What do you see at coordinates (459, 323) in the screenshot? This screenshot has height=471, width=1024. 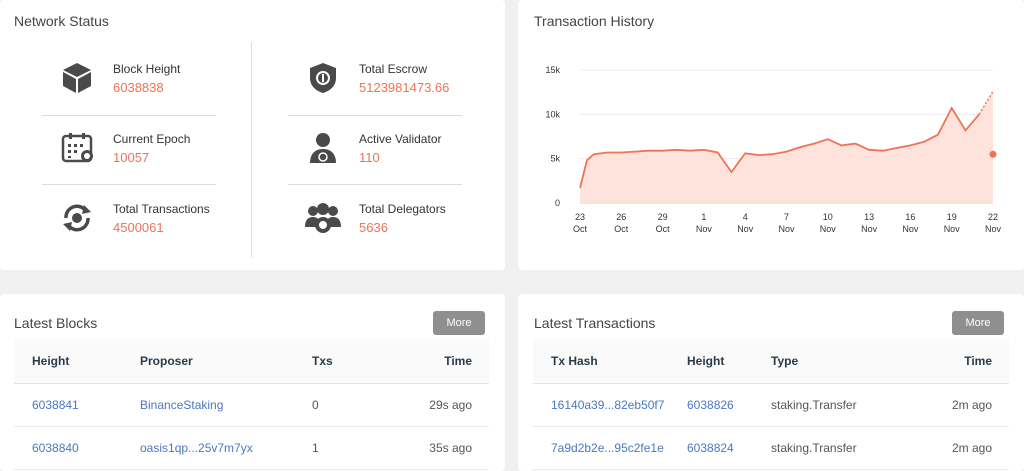 I see `more-blocks-button: More` at bounding box center [459, 323].